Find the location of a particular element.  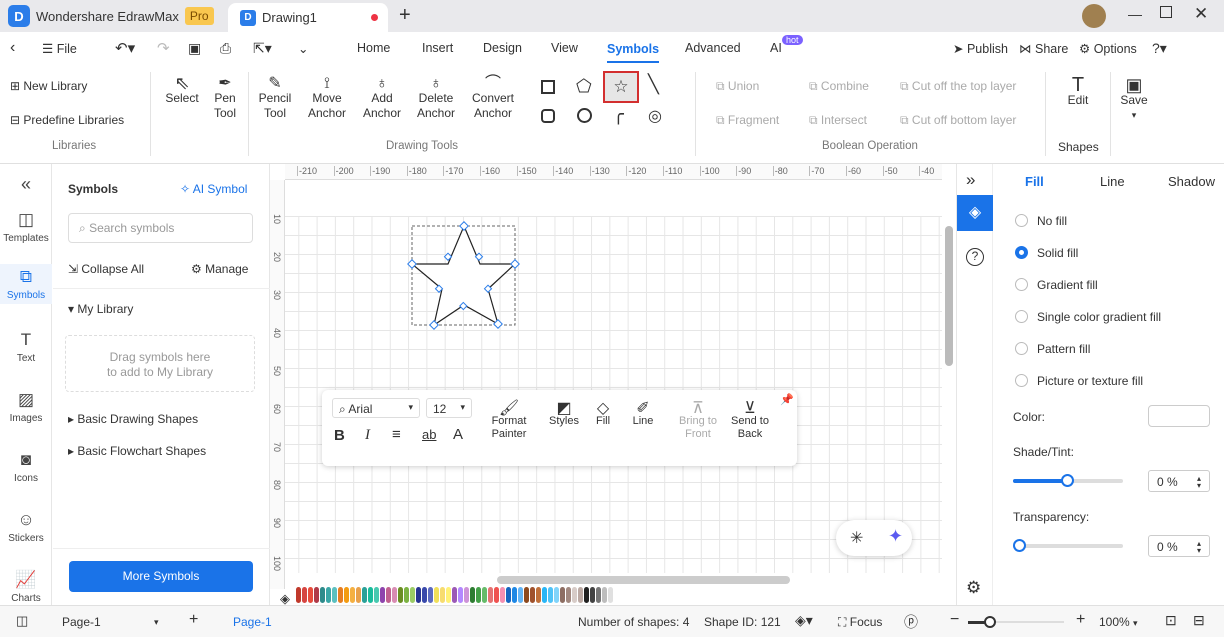

sidebar-item-icons: ◙ Icons is located at coordinates (26, 467).